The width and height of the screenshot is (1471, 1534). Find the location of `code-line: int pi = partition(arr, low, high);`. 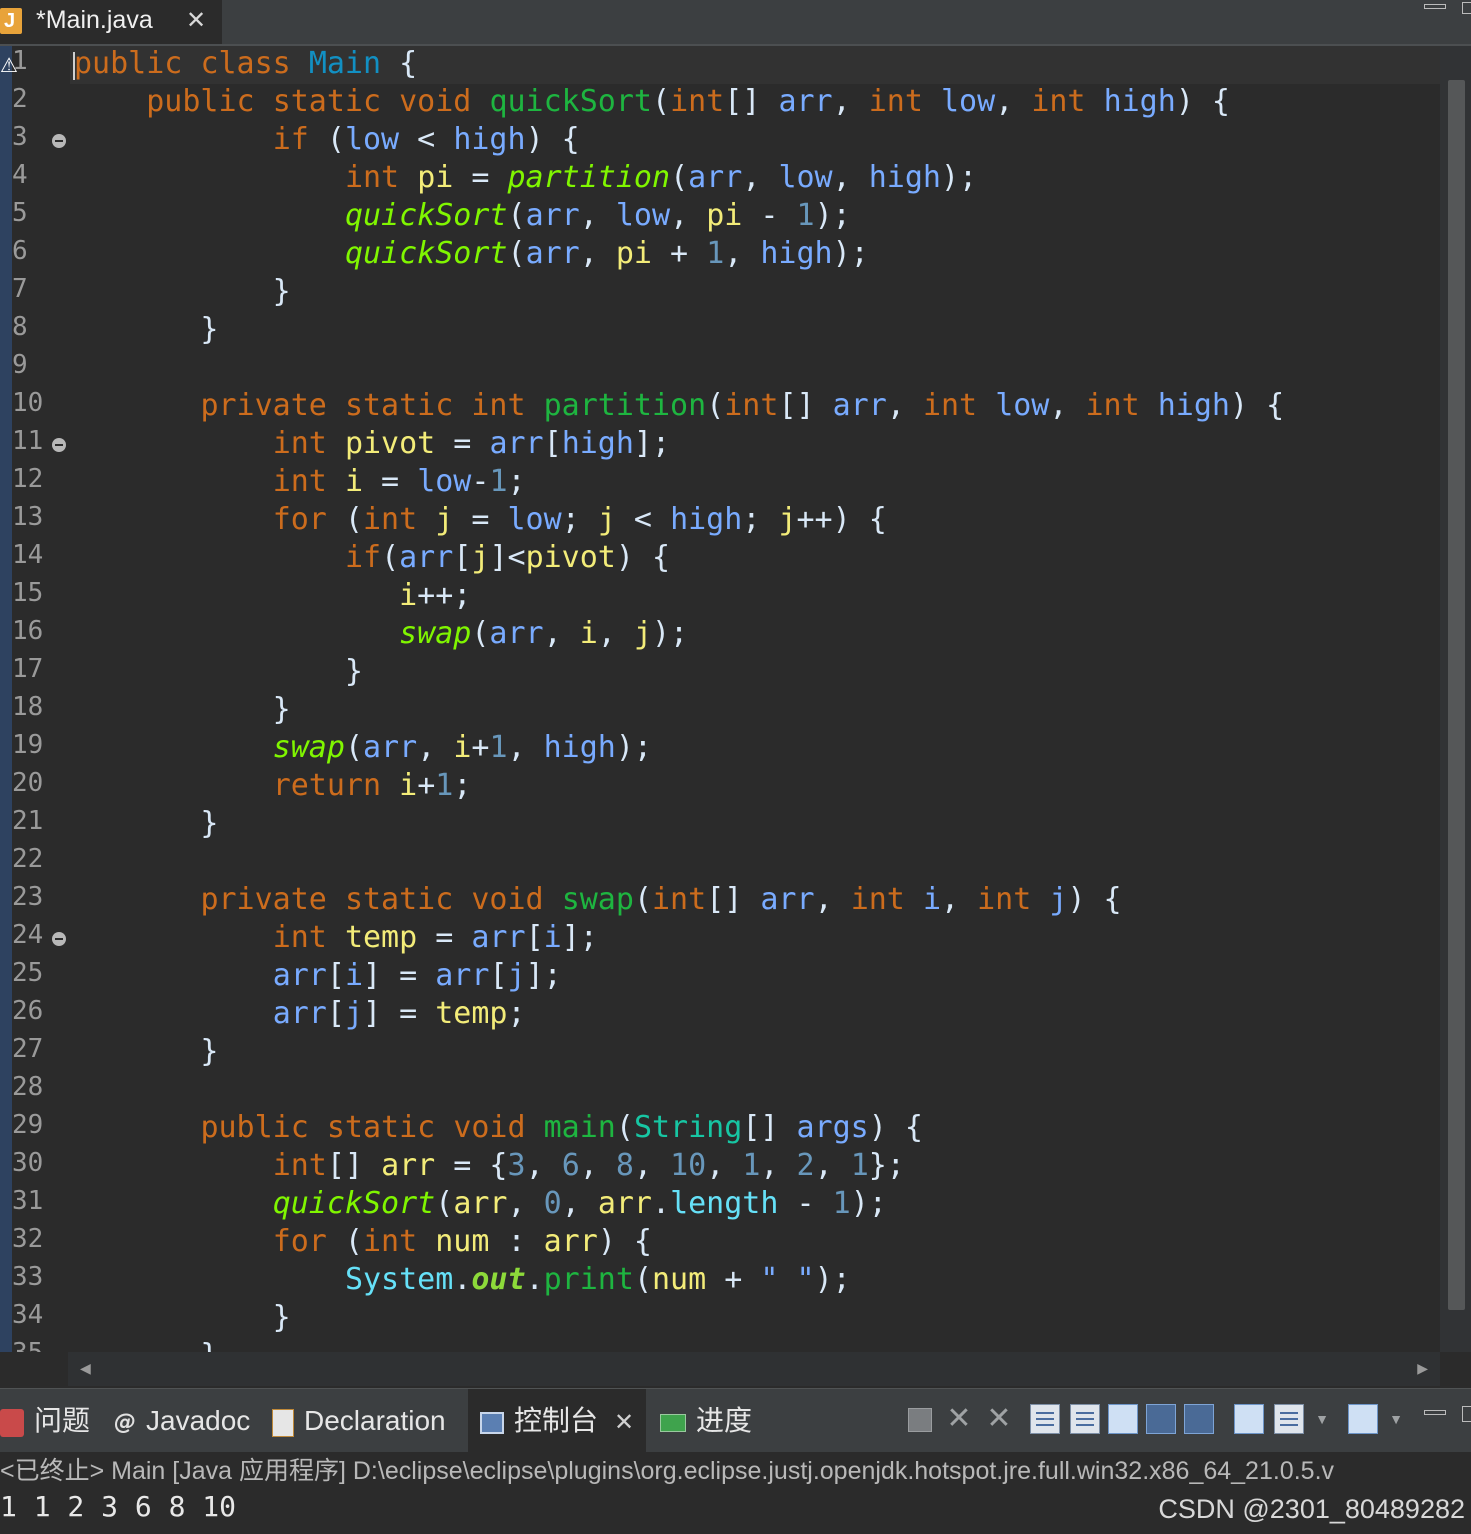

code-line: int pi = partition(arr, low, high); is located at coordinates (525, 179).